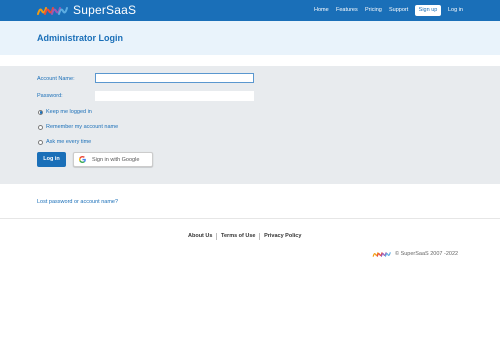 The height and width of the screenshot is (348, 500). Describe the element at coordinates (200, 236) in the screenshot. I see `about-us-link: About Us` at that location.